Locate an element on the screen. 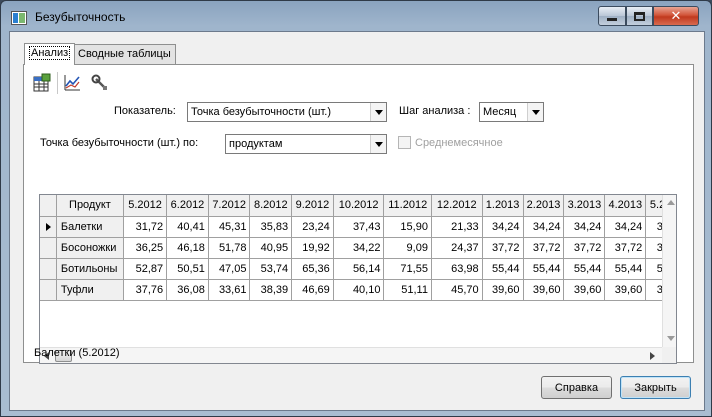  scroll-right-icon is located at coordinates (652, 356).